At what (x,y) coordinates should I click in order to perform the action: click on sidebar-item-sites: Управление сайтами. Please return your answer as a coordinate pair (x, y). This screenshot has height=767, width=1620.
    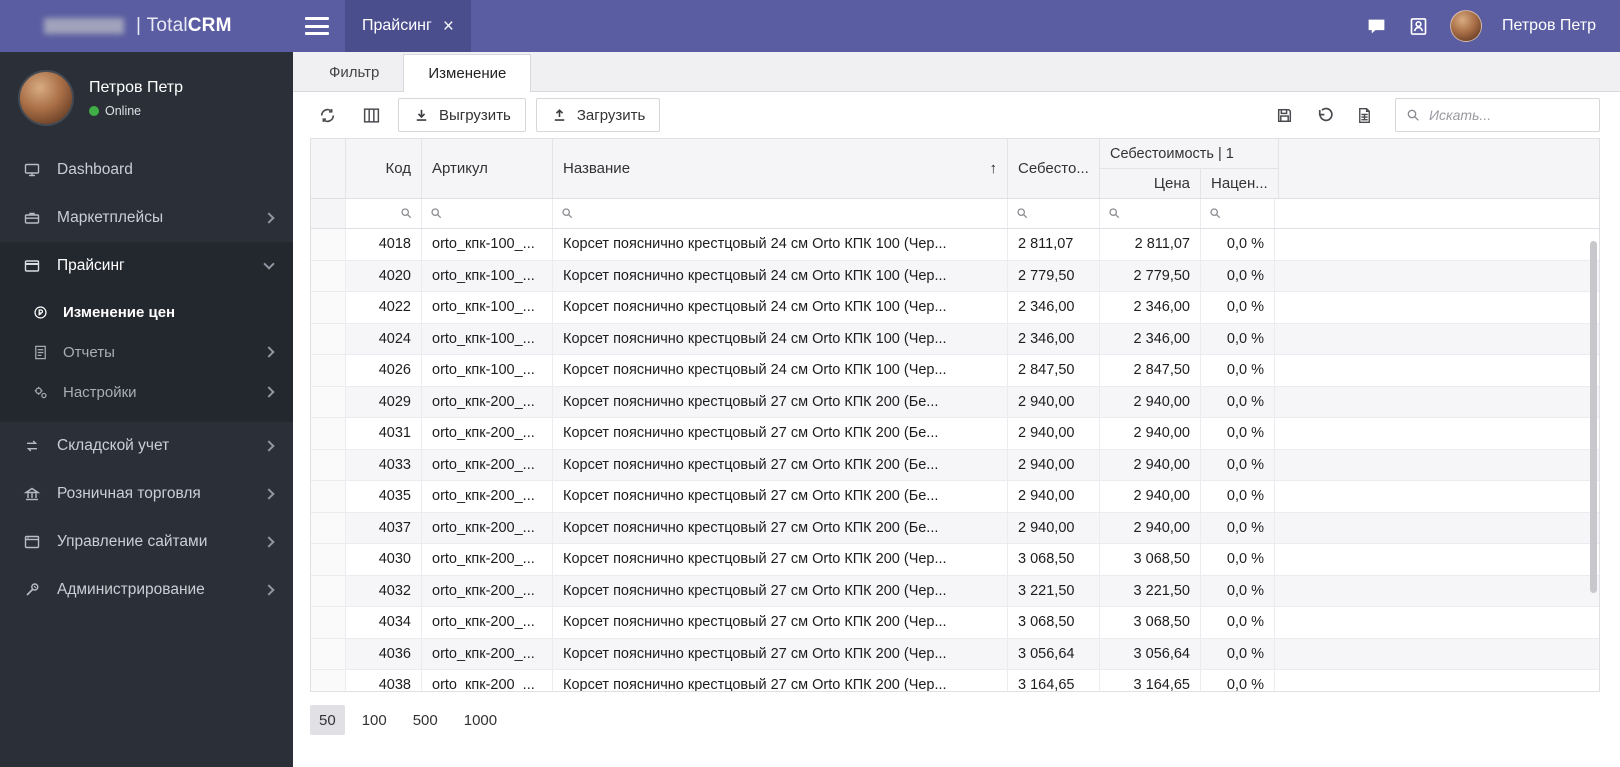
    Looking at the image, I should click on (146, 542).